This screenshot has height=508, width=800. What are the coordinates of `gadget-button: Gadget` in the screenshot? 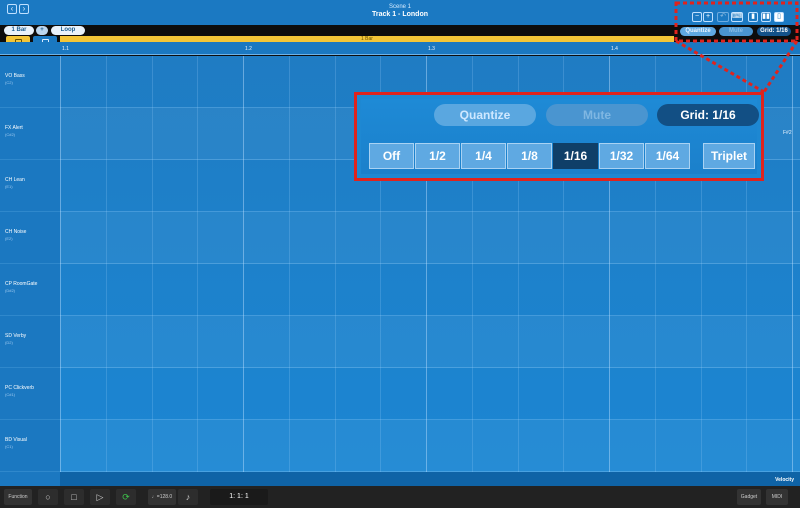 It's located at (749, 497).